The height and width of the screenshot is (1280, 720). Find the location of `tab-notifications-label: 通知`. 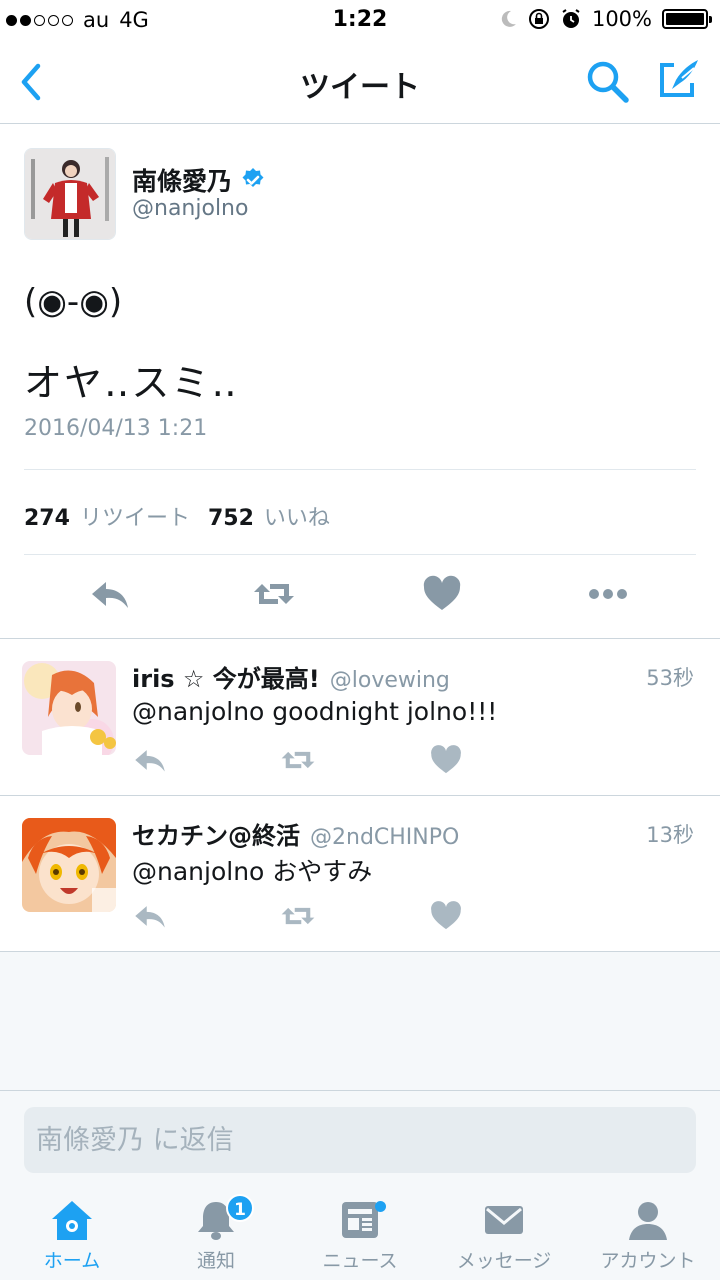

tab-notifications-label: 通知 is located at coordinates (215, 1261).